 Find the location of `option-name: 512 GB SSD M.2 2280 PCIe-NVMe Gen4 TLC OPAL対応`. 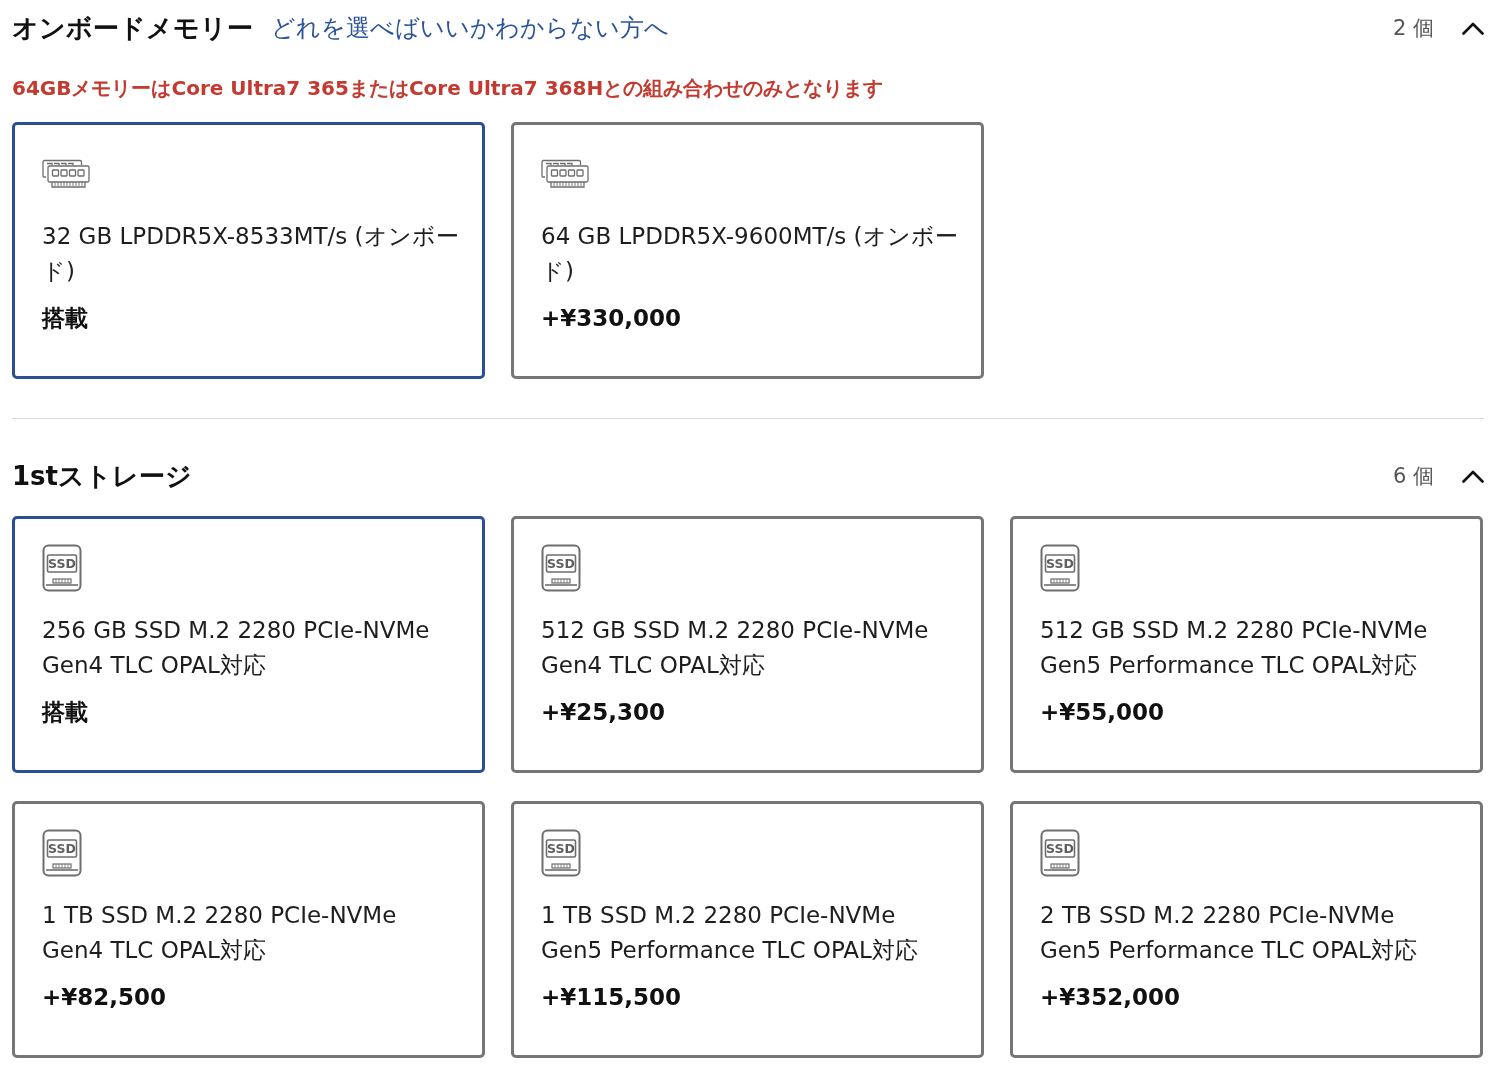

option-name: 512 GB SSD M.2 2280 PCIe-NVMe Gen4 TLC OPAL対応 is located at coordinates (735, 648).